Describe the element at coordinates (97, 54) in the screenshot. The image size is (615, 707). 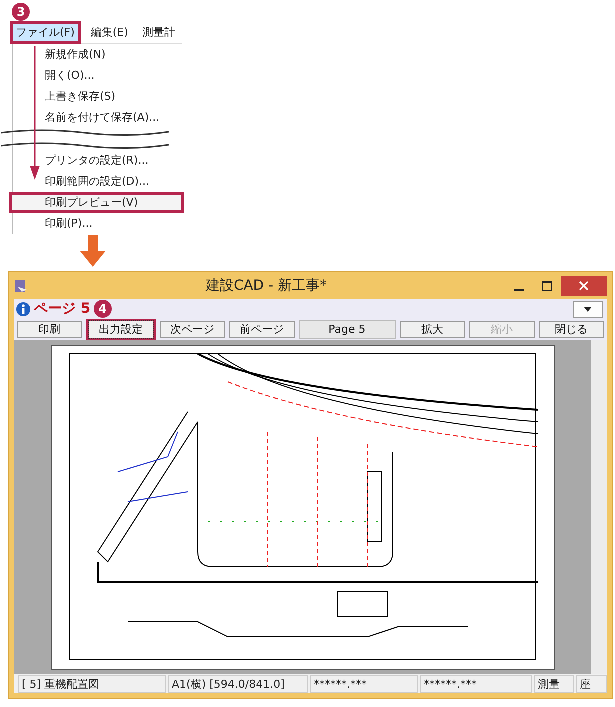
I see `menu-item: 新規作成(N)` at that location.